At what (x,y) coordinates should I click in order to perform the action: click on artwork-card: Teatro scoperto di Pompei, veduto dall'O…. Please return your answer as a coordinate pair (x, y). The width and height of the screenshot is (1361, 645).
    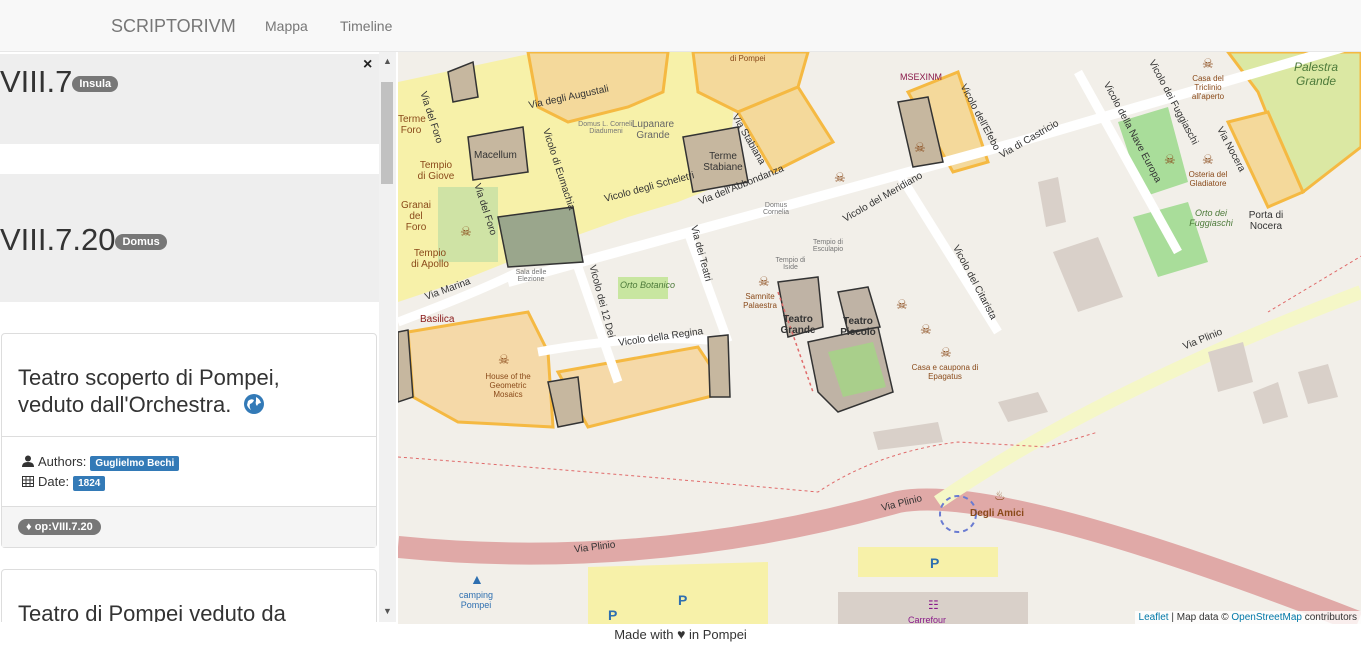
    Looking at the image, I should click on (189, 440).